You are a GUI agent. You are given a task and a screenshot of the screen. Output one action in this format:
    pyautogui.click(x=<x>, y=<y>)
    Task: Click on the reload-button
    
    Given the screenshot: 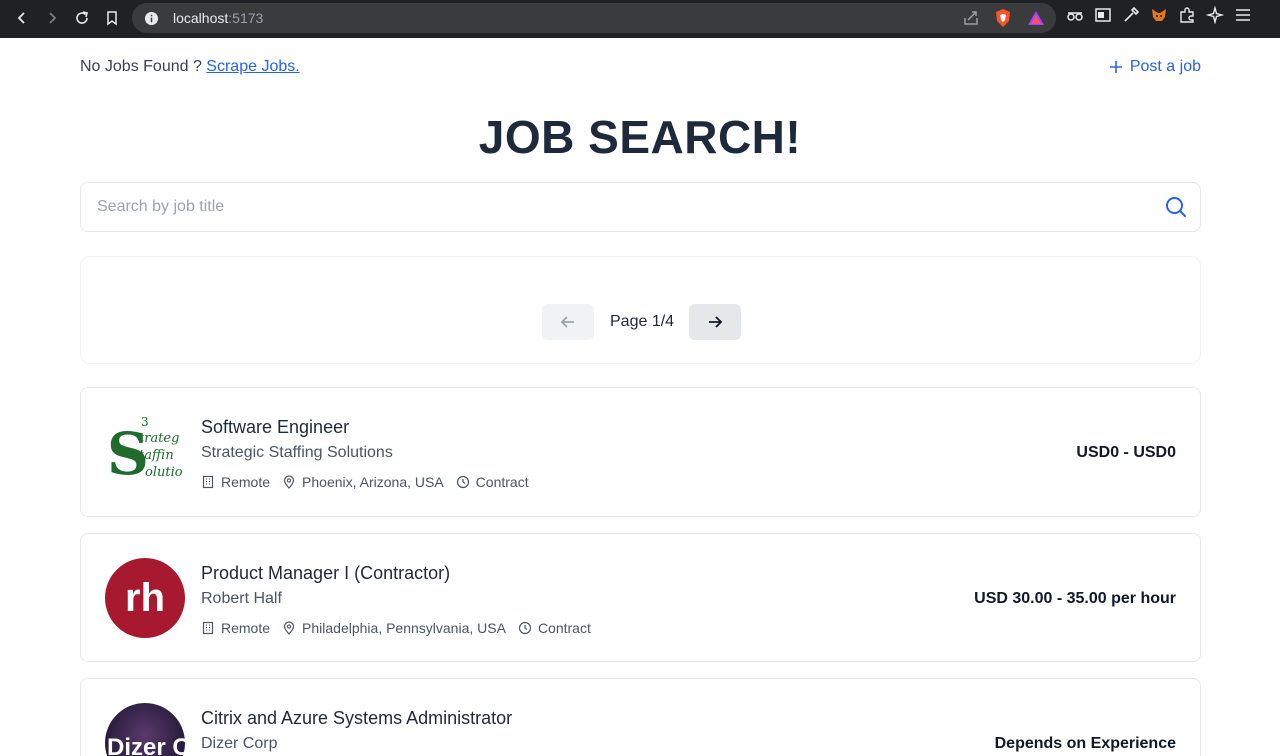 What is the action you would take?
    pyautogui.click(x=82, y=18)
    